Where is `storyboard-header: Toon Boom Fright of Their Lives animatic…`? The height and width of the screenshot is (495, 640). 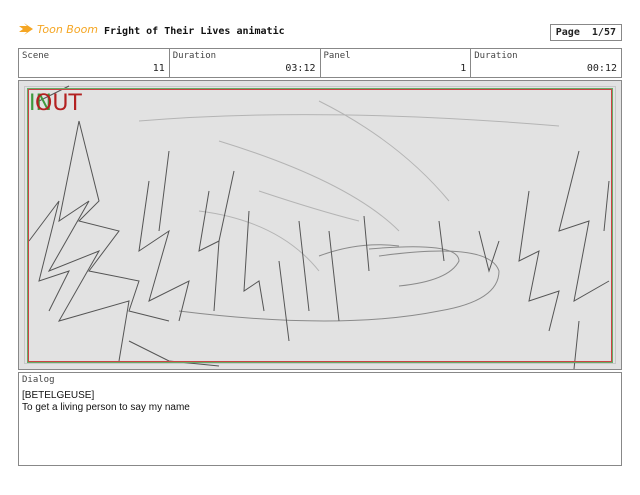
storyboard-header: Toon Boom Fright of Their Lives animatic… is located at coordinates (320, 33).